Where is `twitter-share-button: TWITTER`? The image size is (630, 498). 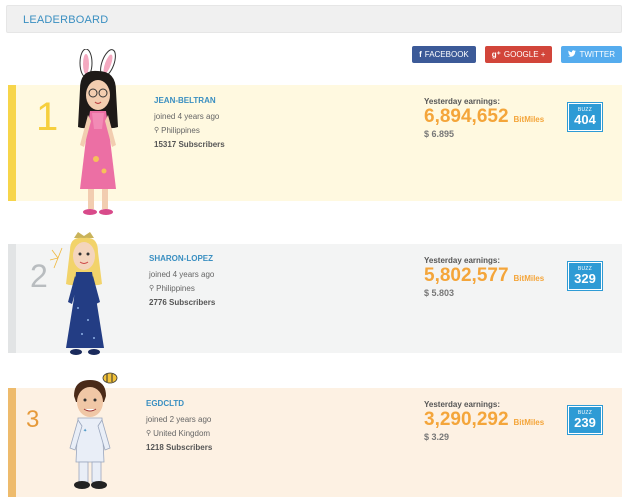
twitter-share-button: TWITTER is located at coordinates (591, 54).